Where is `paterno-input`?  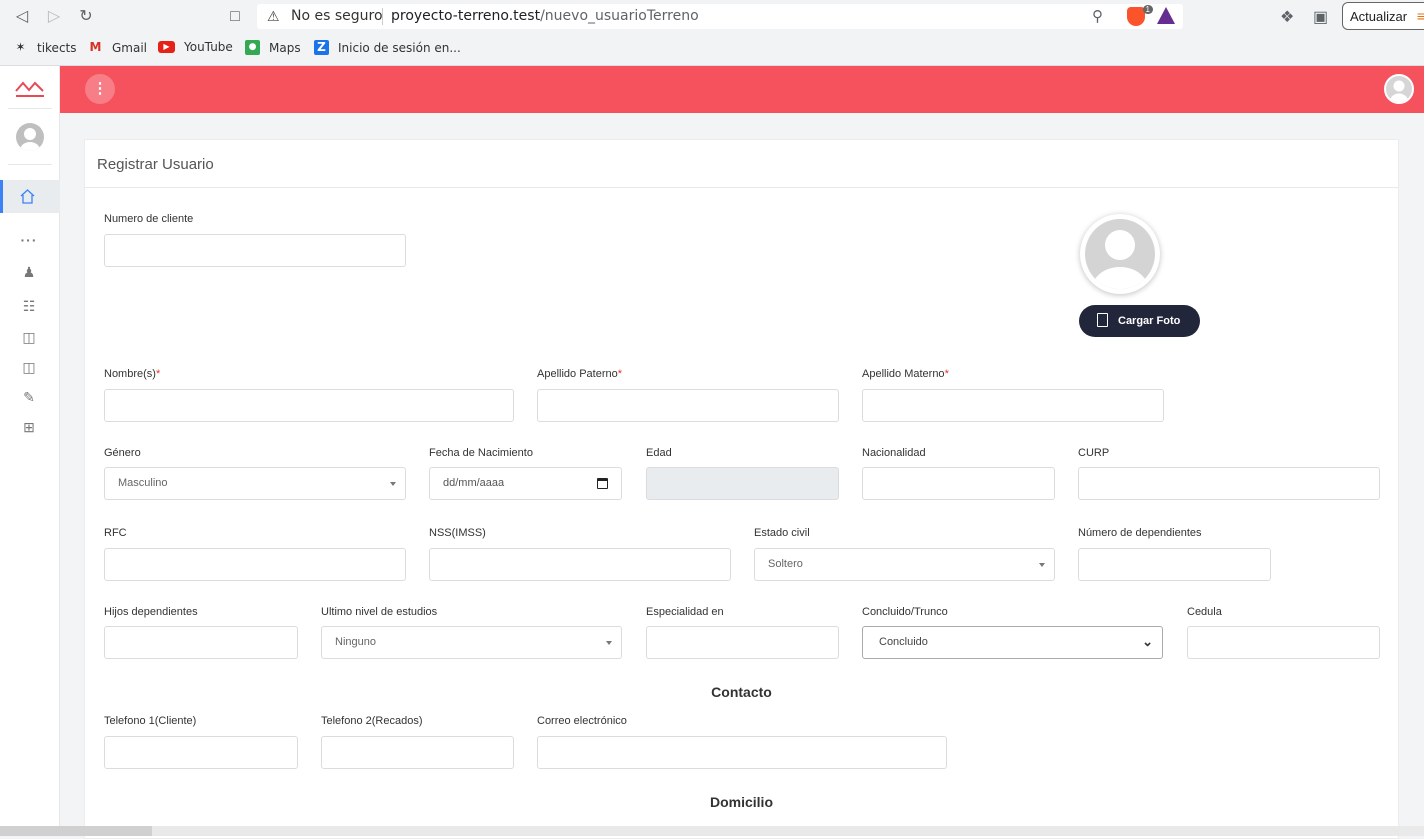
paterno-input is located at coordinates (688, 405).